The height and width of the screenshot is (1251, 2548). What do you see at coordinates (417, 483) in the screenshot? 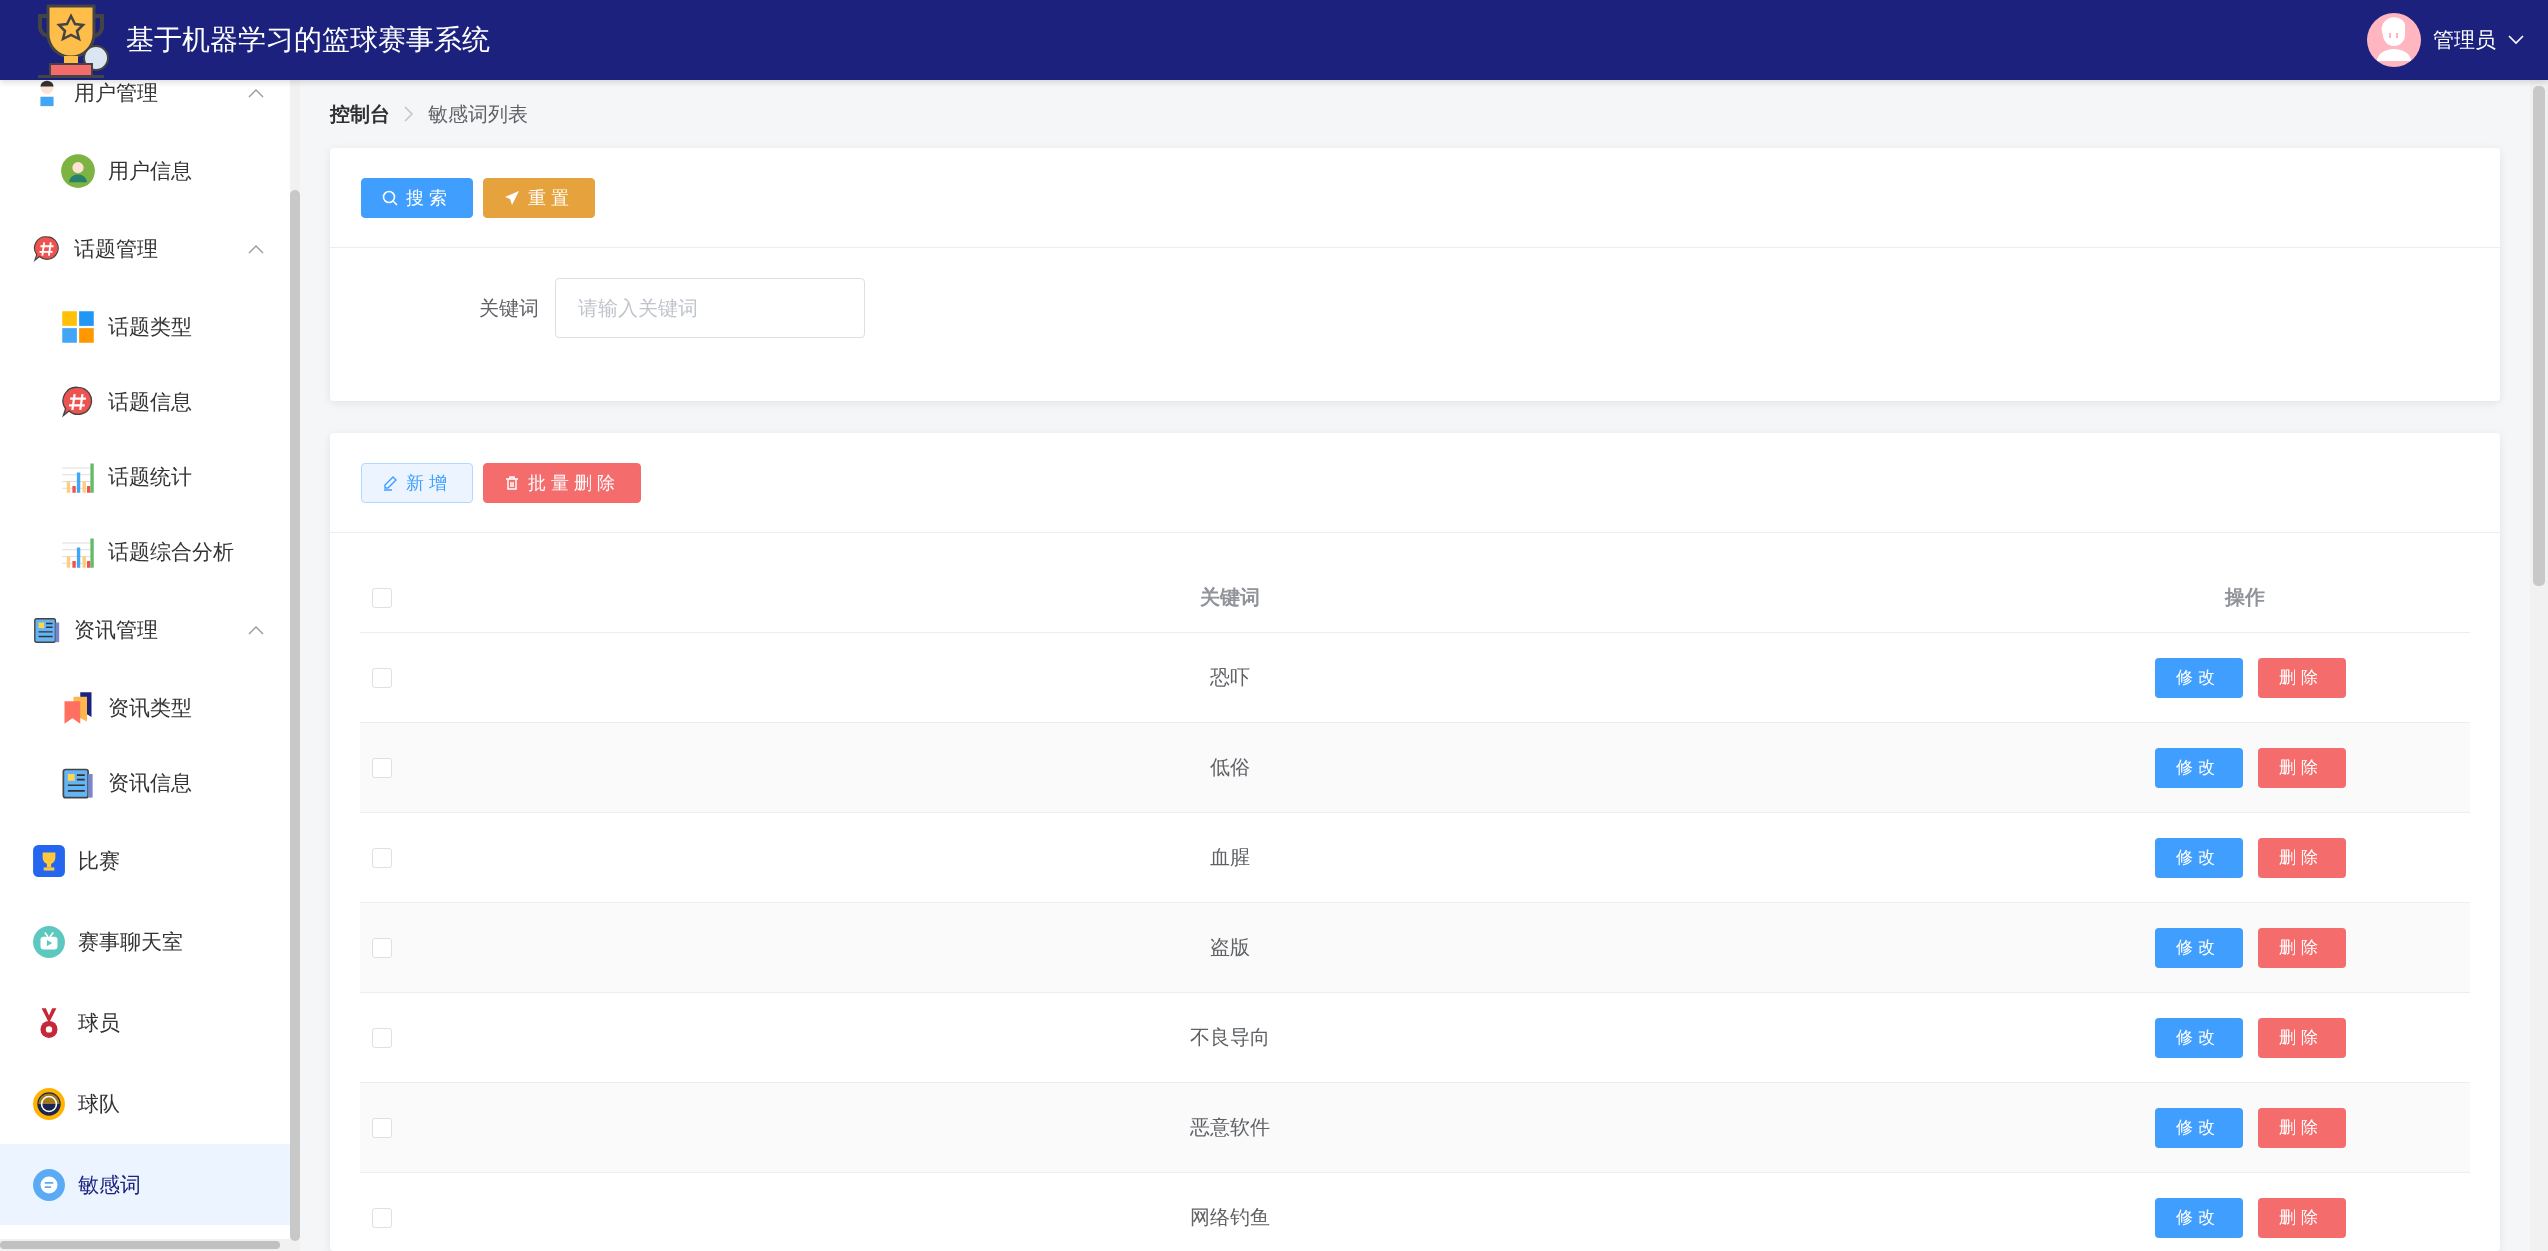
I see `add-button: 新增` at bounding box center [417, 483].